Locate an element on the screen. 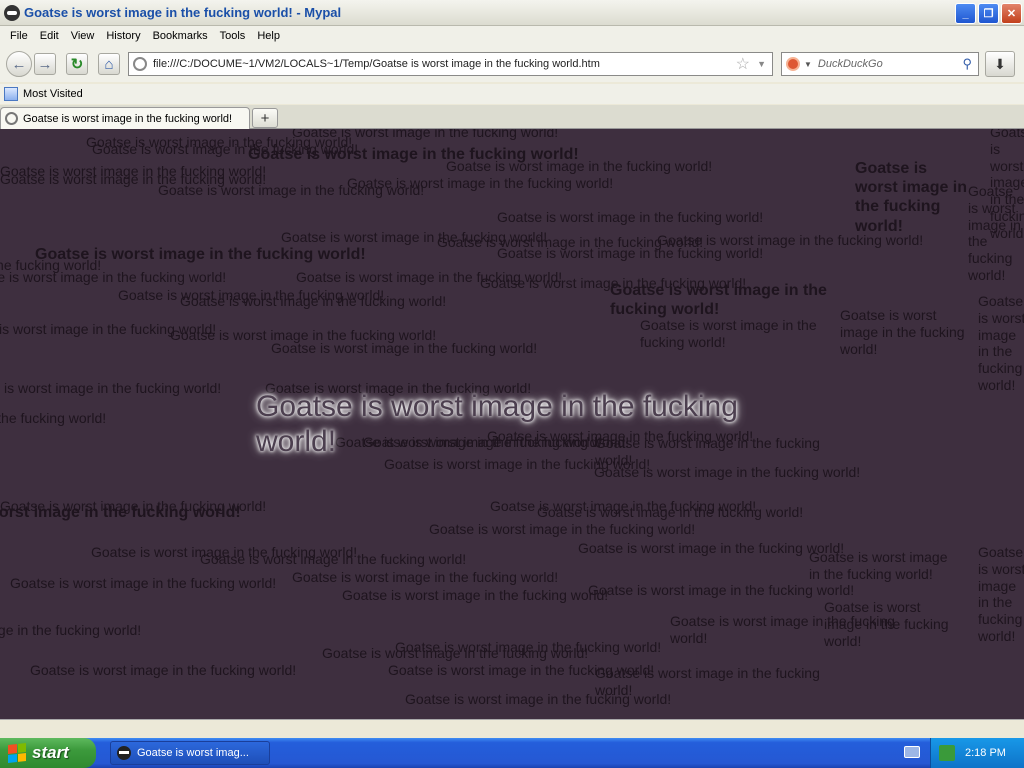 The width and height of the screenshot is (1024, 768). reload-icon: ↻ is located at coordinates (77, 64).